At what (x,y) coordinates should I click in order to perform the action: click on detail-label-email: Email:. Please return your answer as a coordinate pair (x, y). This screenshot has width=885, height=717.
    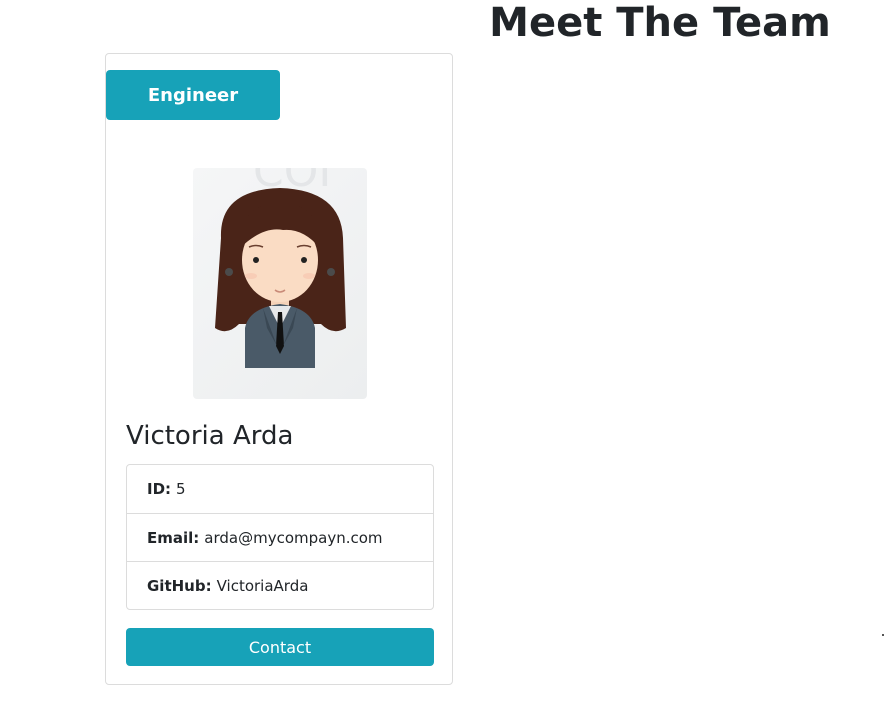
    Looking at the image, I should click on (173, 537).